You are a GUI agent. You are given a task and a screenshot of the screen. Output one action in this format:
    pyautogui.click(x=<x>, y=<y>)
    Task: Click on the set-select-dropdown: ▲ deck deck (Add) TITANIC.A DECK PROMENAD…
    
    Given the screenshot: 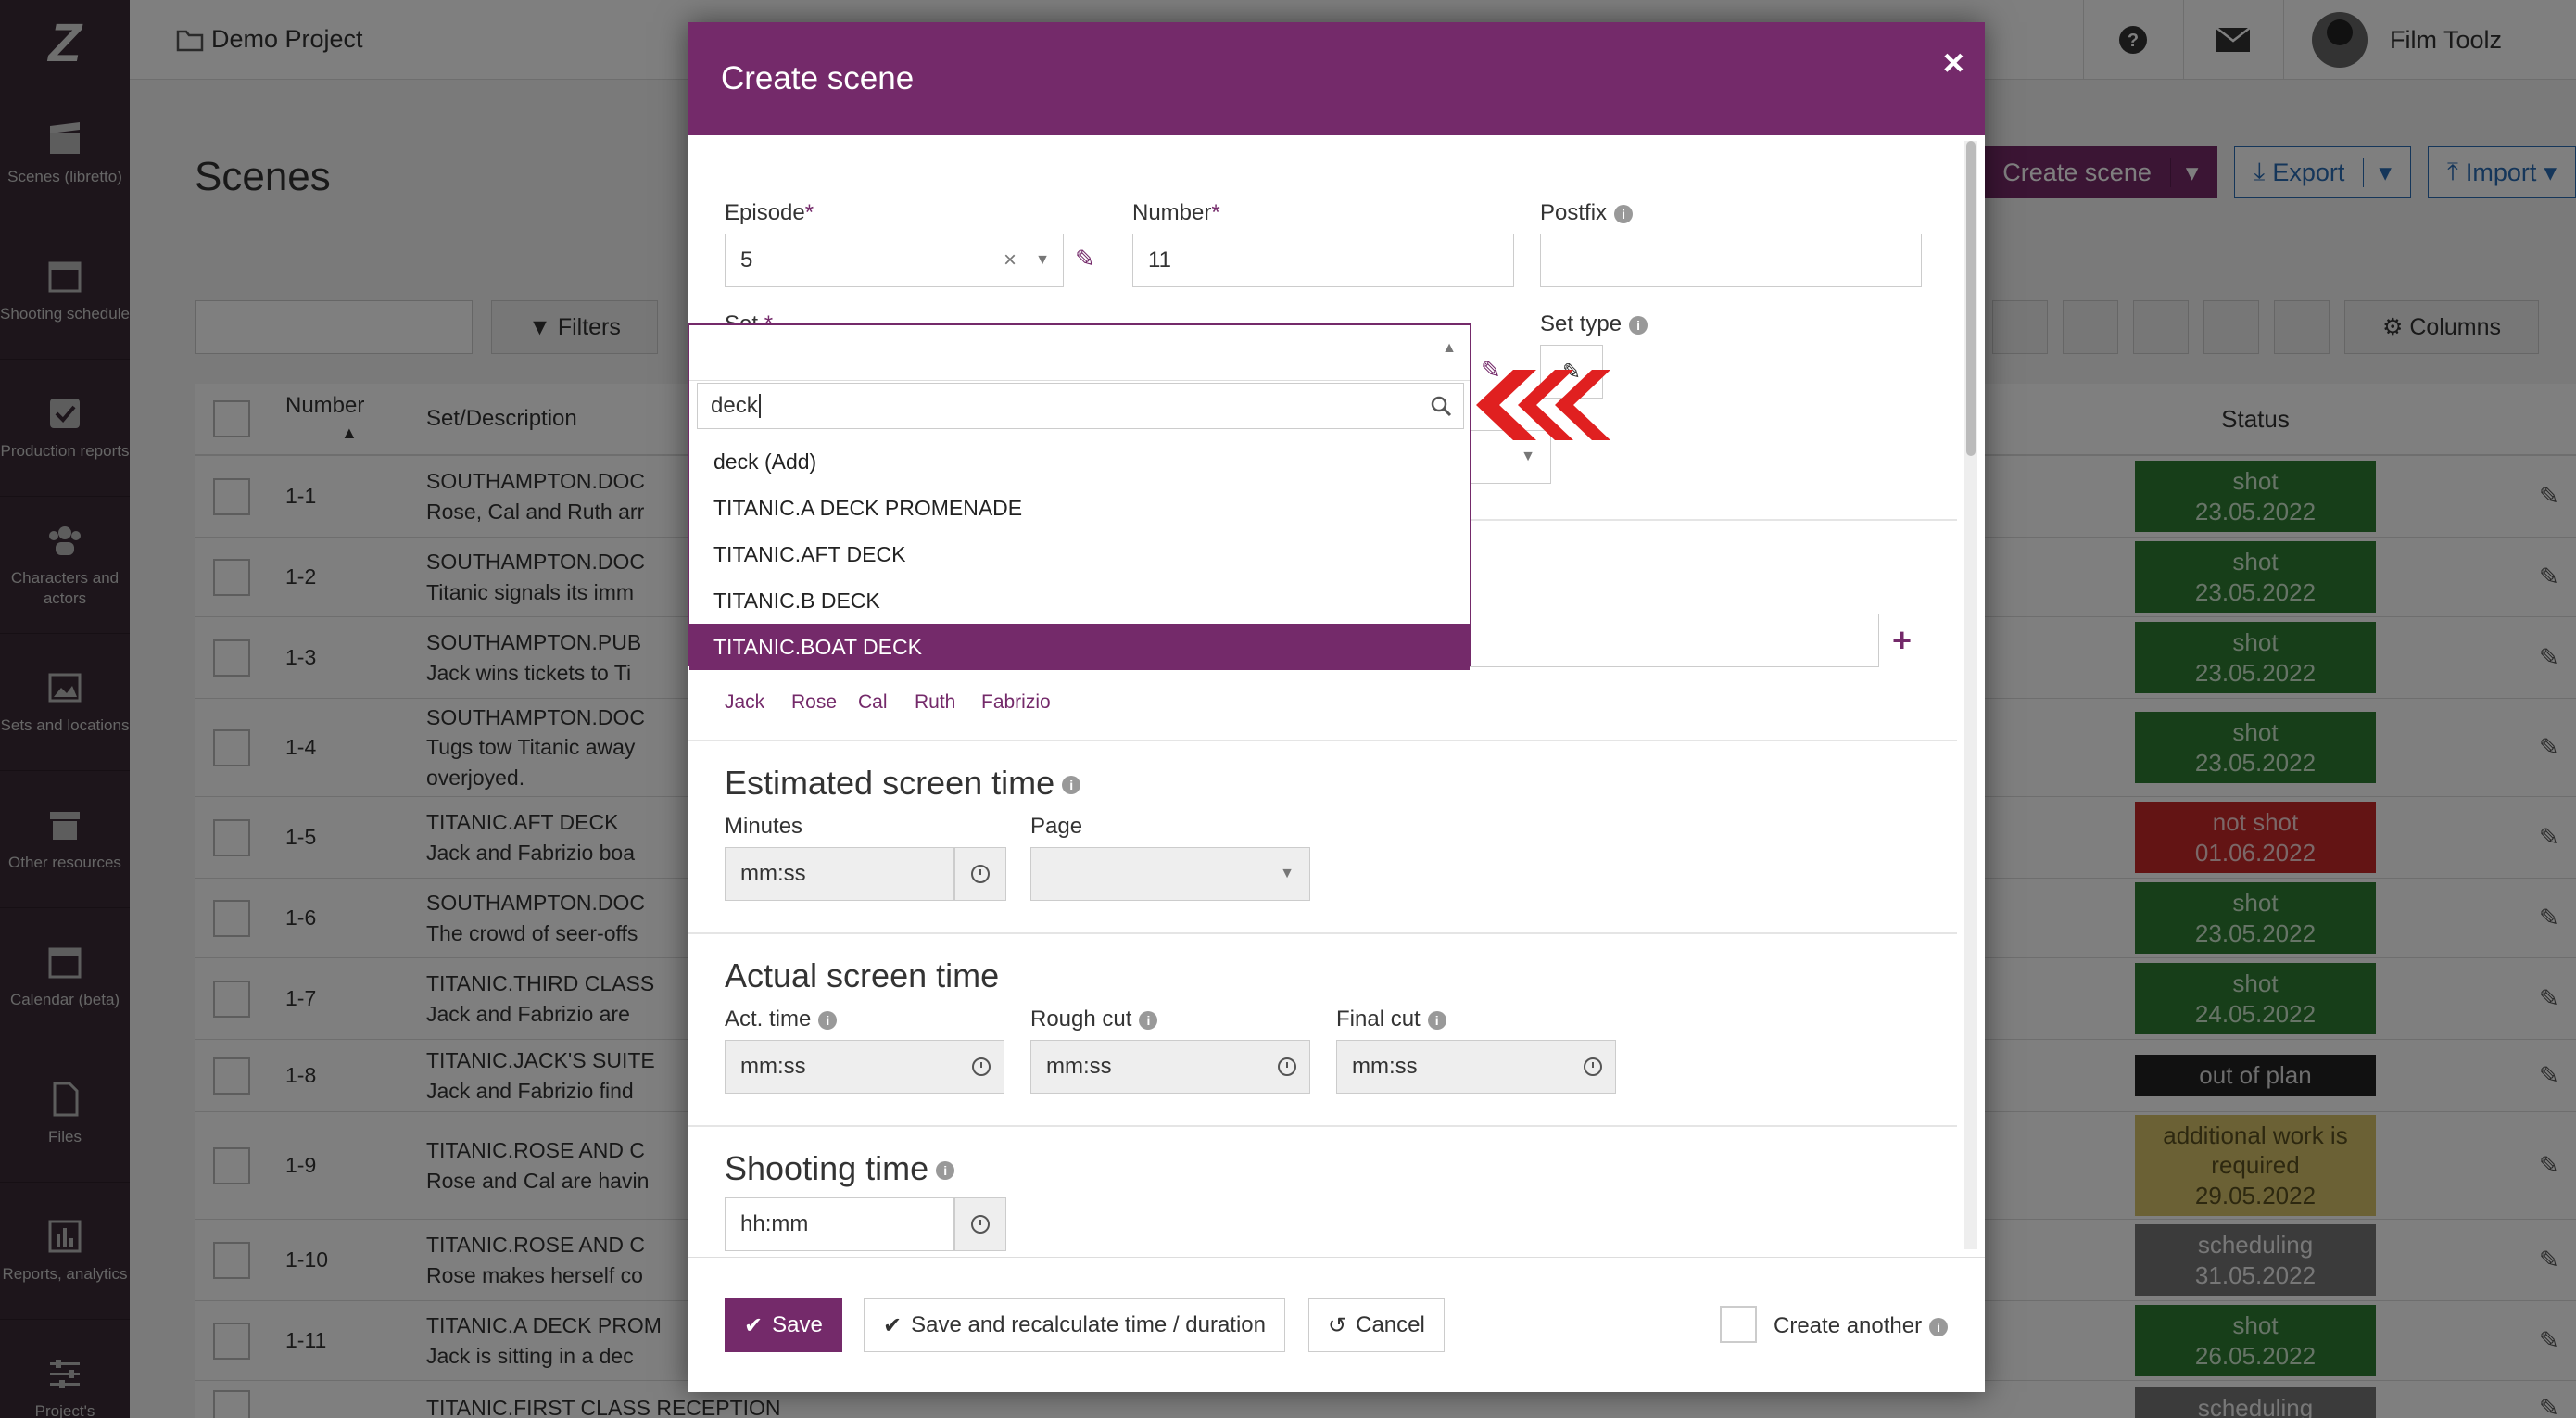 What is the action you would take?
    pyautogui.click(x=1079, y=497)
    